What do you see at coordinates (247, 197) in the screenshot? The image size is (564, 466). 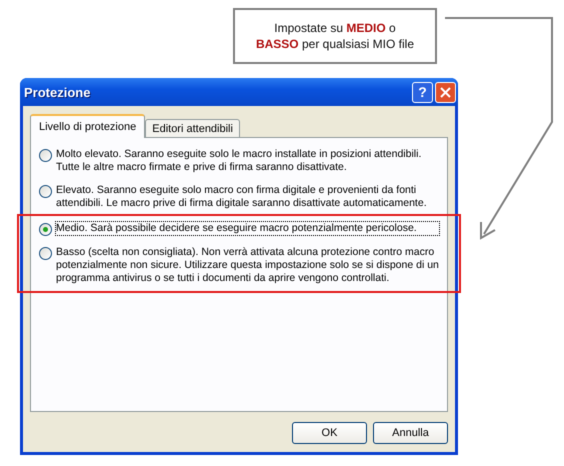 I see `option-label: Elevato. Saranno eseguite solo macro con firma digitale e provenienti da fonti attendibili. Le macro prive di firma digitale saranno disattivate automaticamente.` at bounding box center [247, 197].